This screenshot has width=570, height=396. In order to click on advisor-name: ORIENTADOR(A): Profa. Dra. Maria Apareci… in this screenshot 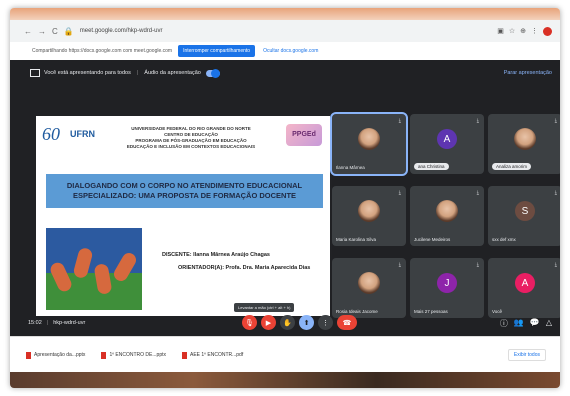, I will do `click(244, 268)`.